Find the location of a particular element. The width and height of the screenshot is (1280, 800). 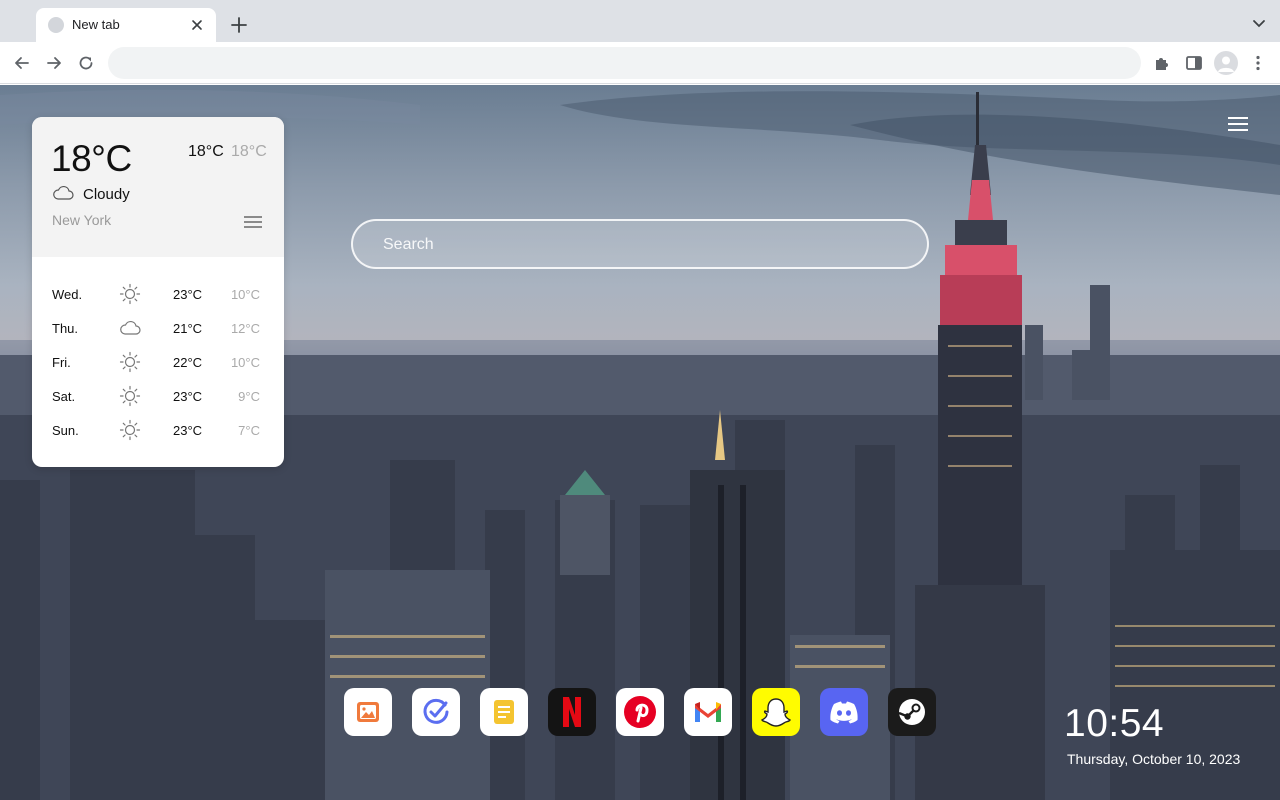

forecast-row: Sat. 23°C 9°C is located at coordinates (158, 396).